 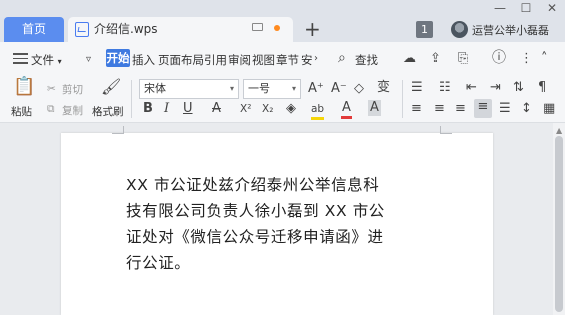 I want to click on find-button: 查找, so click(x=366, y=60).